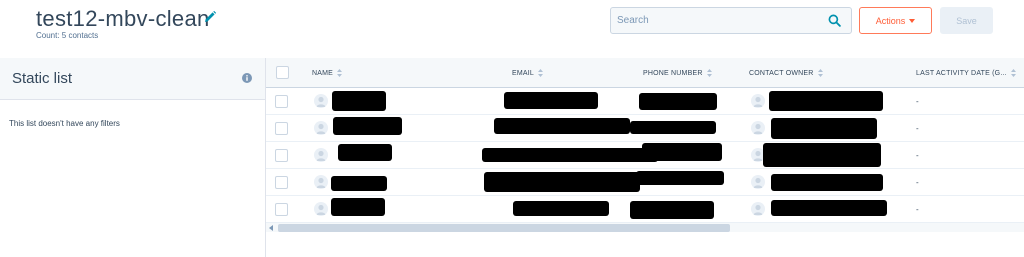  What do you see at coordinates (282, 72) in the screenshot?
I see `select-all-checkbox` at bounding box center [282, 72].